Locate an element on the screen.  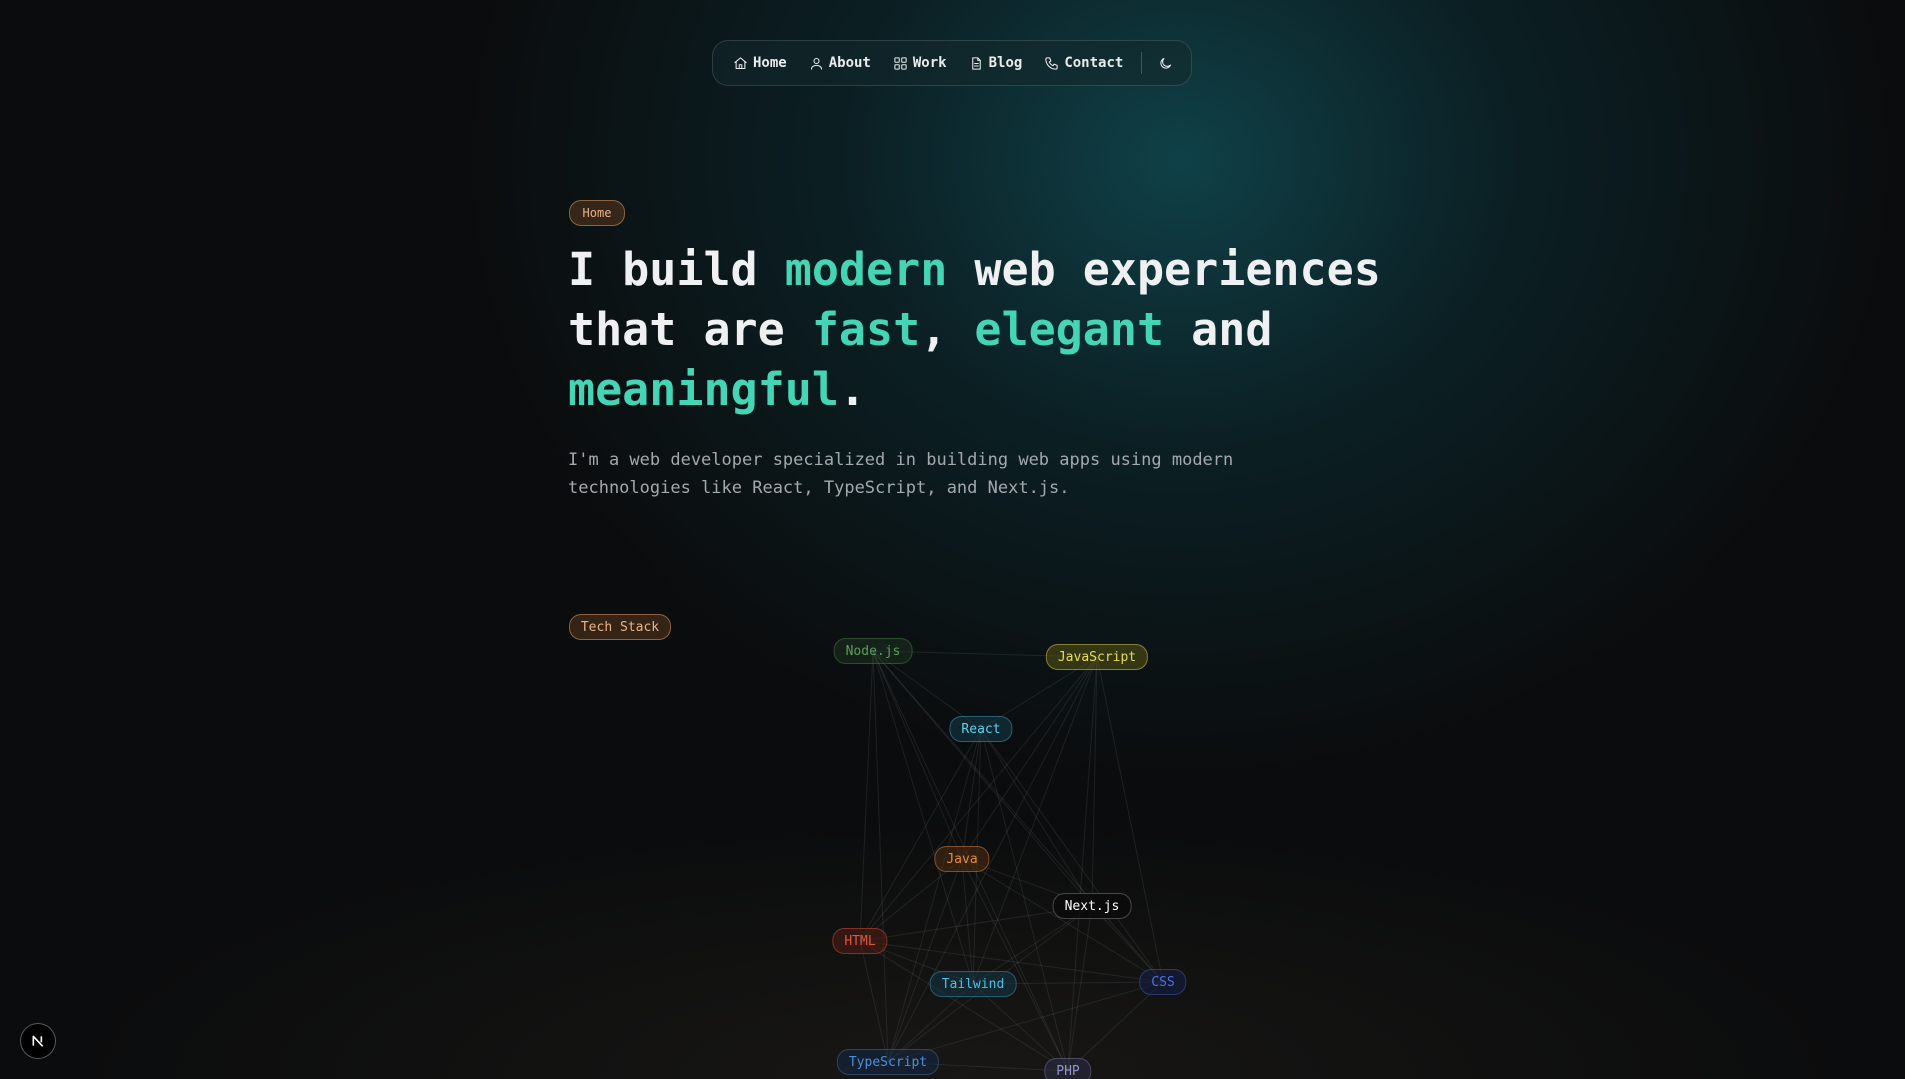
nav-item-label: Blog is located at coordinates (1005, 63).